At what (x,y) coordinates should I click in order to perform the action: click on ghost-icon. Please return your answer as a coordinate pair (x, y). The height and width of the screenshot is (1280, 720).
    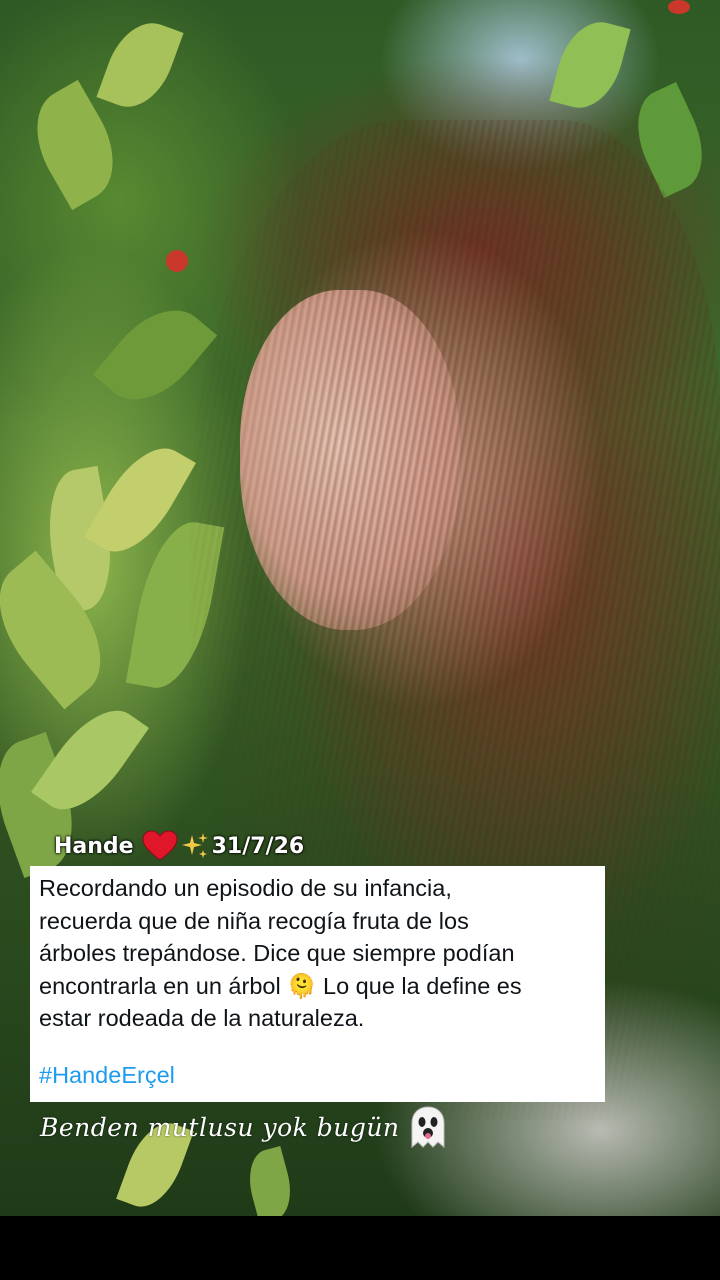
    Looking at the image, I should click on (428, 1127).